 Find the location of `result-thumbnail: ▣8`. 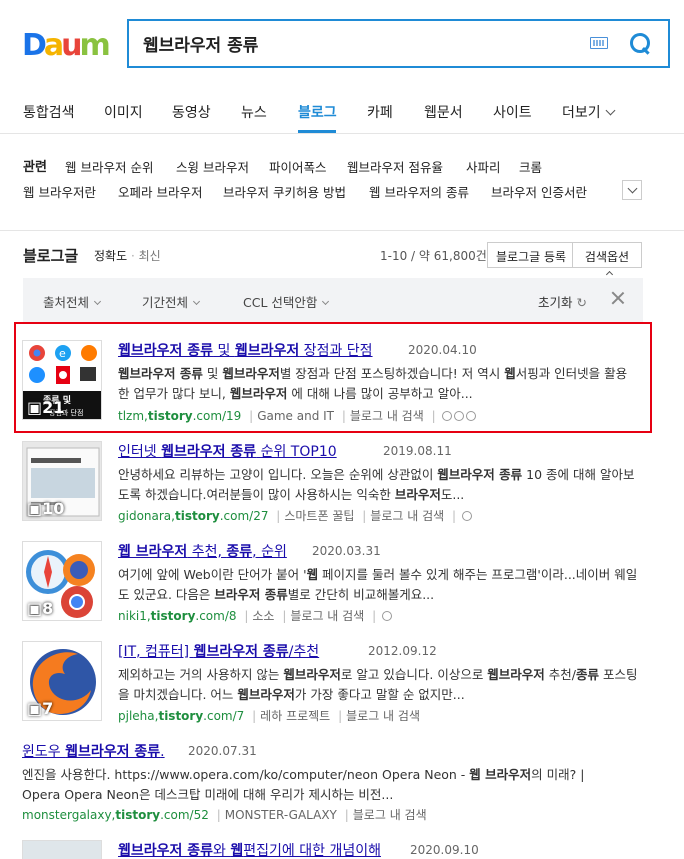

result-thumbnail: ▣8 is located at coordinates (62, 581).